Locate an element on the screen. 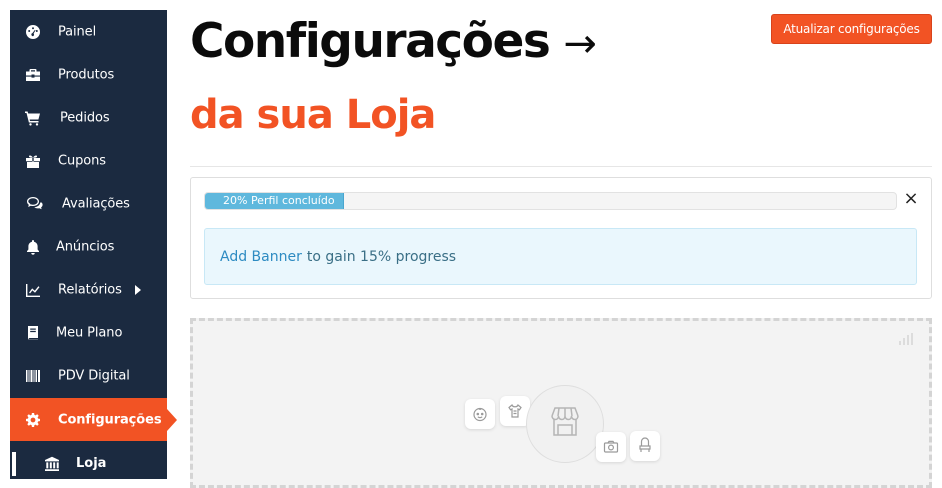 This screenshot has width=942, height=488. chair-icon is located at coordinates (645, 446).